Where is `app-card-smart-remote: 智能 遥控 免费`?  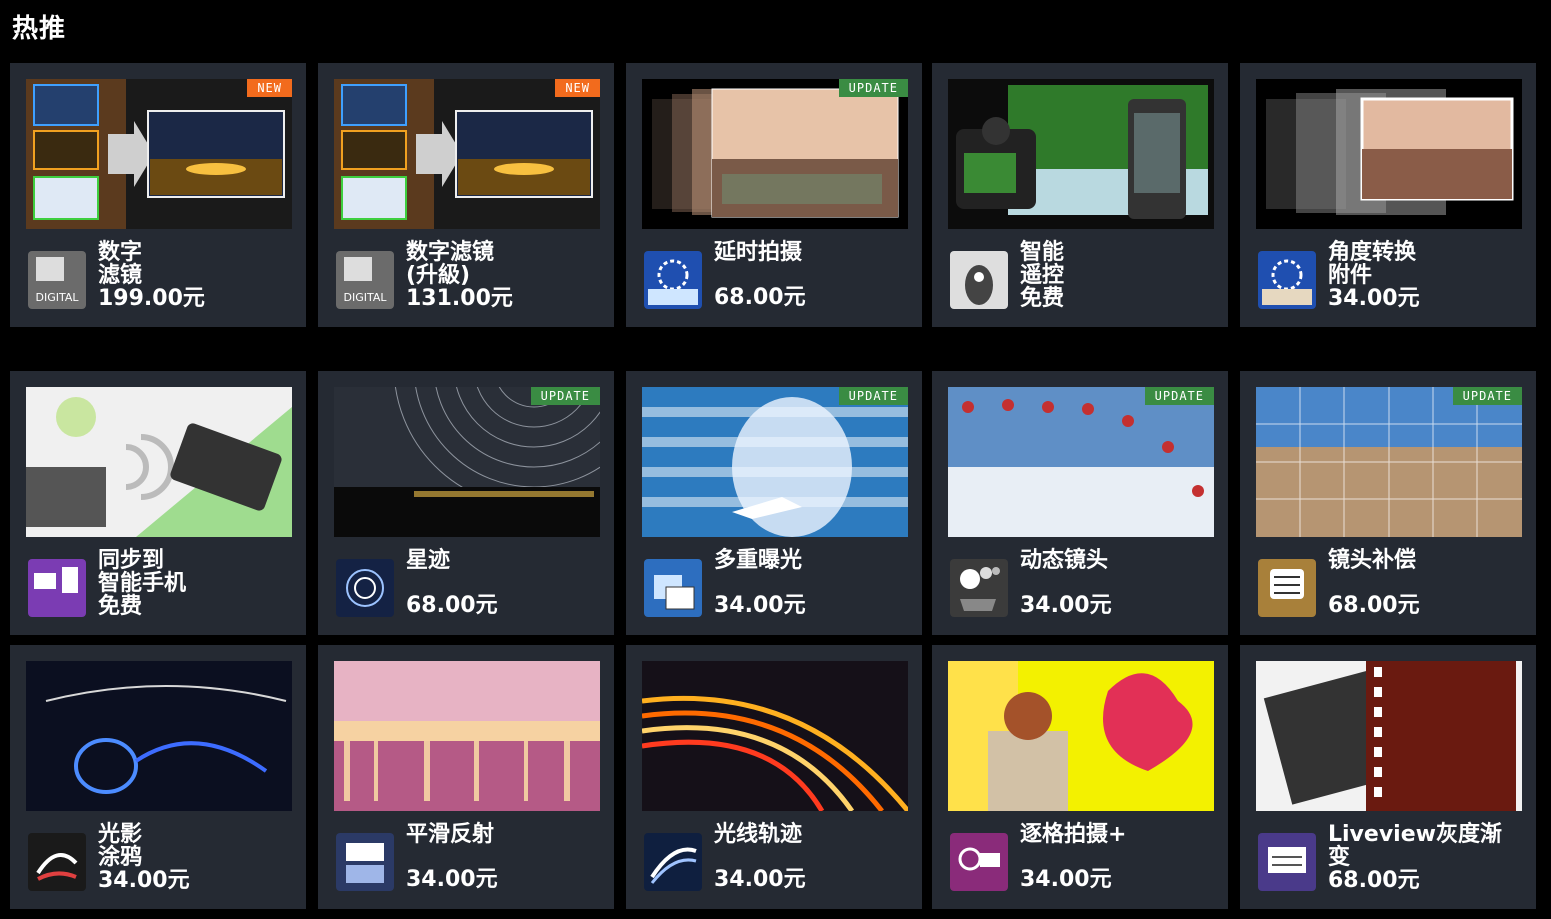
app-card-smart-remote: 智能 遥控 免费 is located at coordinates (1080, 195).